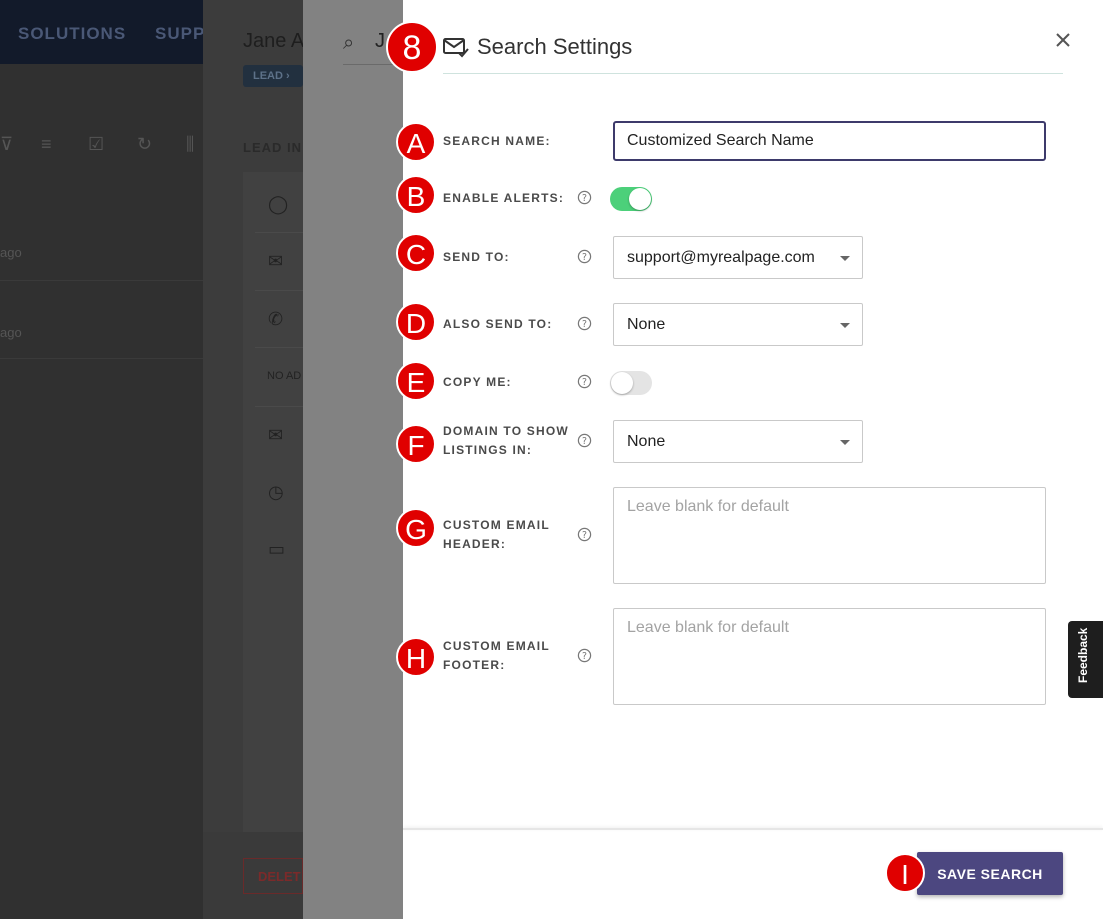 This screenshot has height=919, width=1103. What do you see at coordinates (905, 873) in the screenshot?
I see `annotation-marker-i: I` at bounding box center [905, 873].